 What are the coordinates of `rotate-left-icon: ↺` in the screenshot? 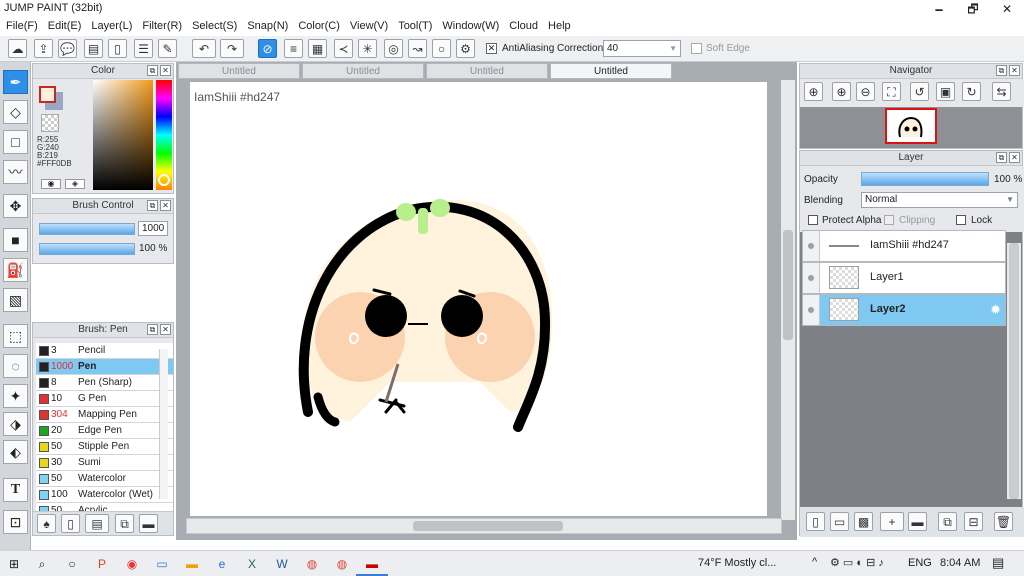 It's located at (919, 91).